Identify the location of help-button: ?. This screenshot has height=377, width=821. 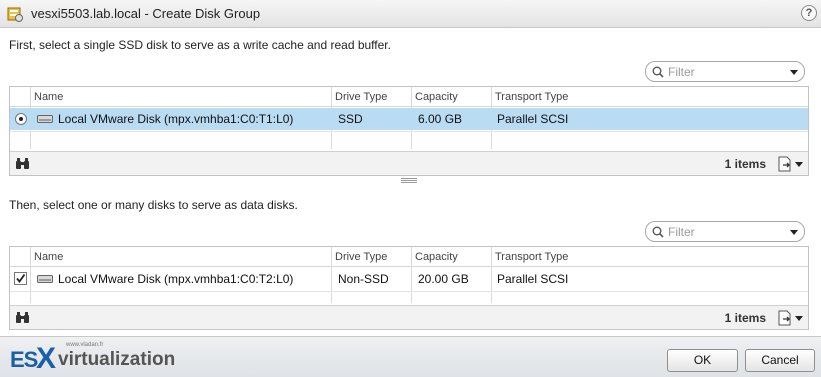
(809, 13).